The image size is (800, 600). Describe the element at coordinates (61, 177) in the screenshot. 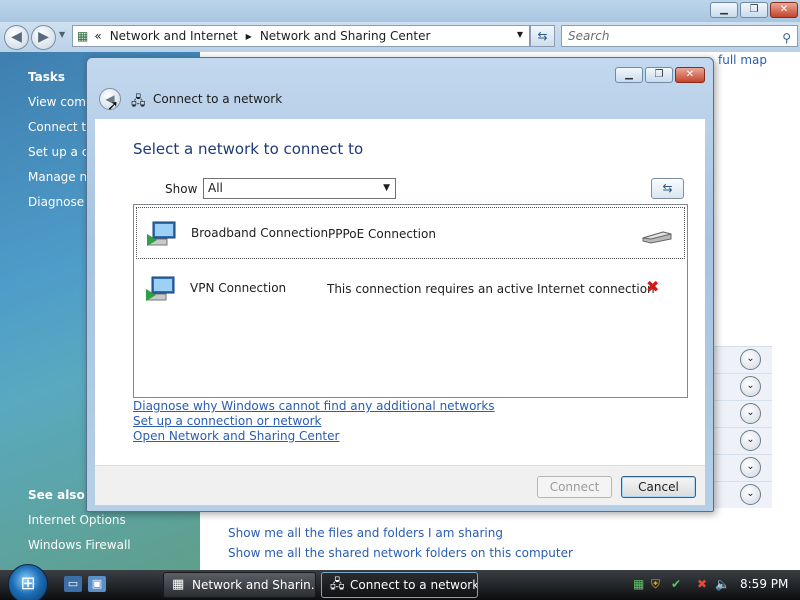

I see `task-link-manage: Manage ne` at that location.